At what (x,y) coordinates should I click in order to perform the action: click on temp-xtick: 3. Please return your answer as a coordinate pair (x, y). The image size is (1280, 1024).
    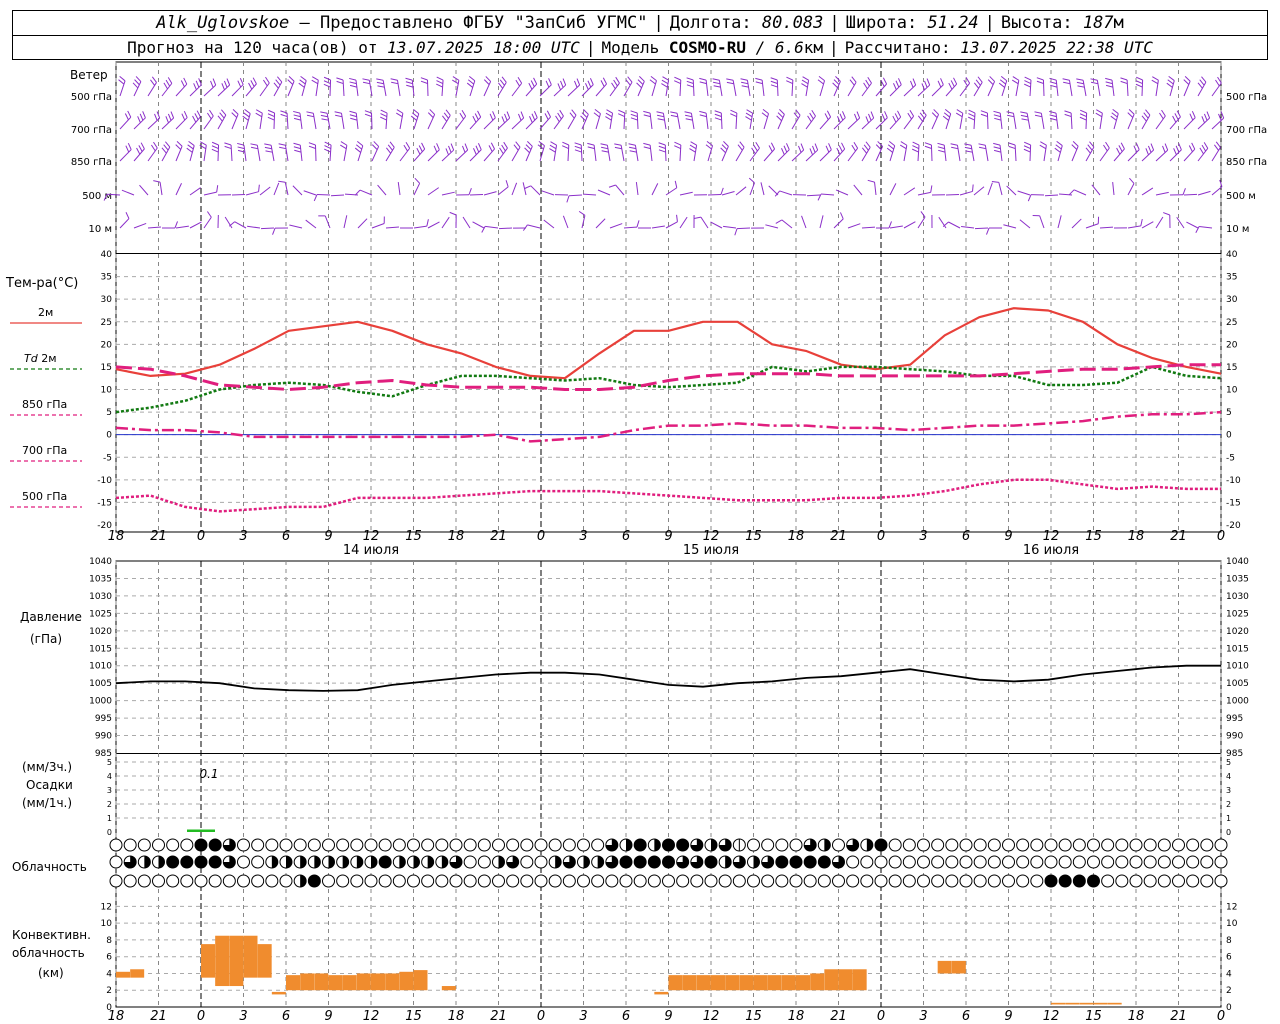
    Looking at the image, I should click on (583, 536).